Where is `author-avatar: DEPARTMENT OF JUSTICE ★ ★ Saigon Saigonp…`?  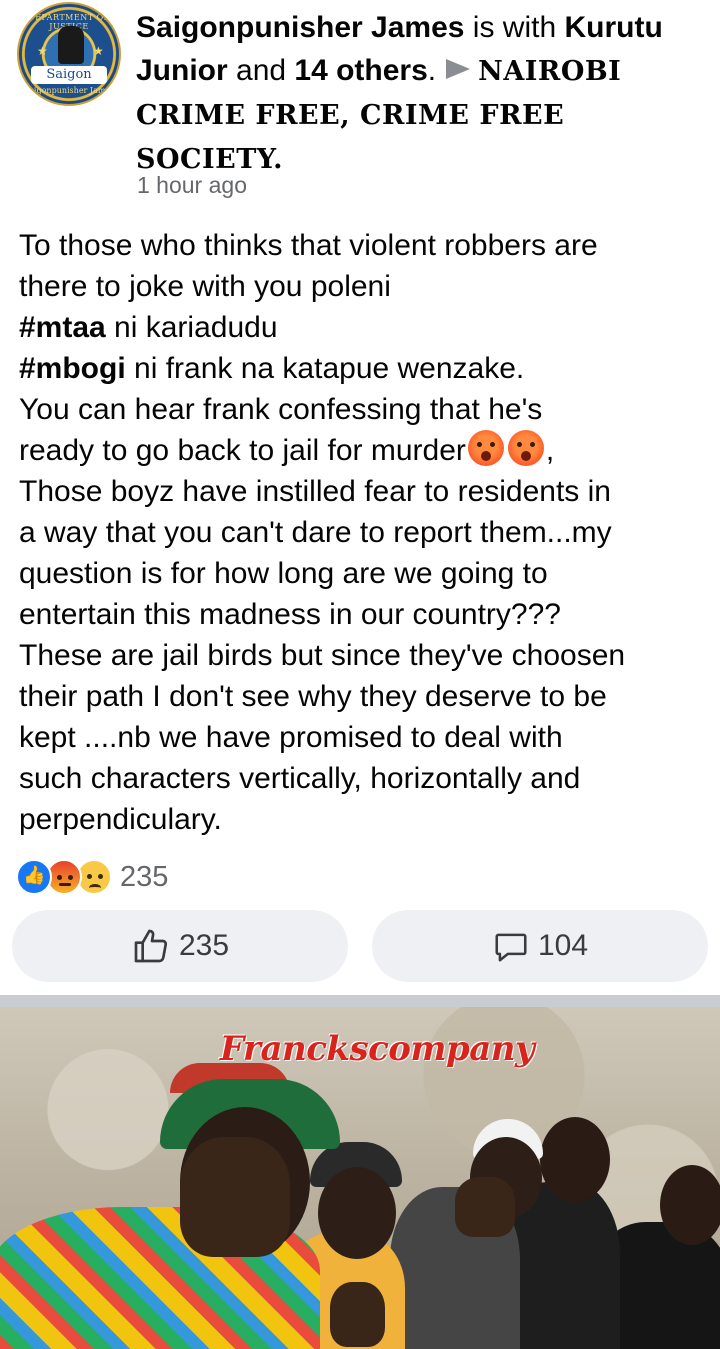 author-avatar: DEPARTMENT OF JUSTICE ★ ★ Saigon Saigonp… is located at coordinates (69, 54).